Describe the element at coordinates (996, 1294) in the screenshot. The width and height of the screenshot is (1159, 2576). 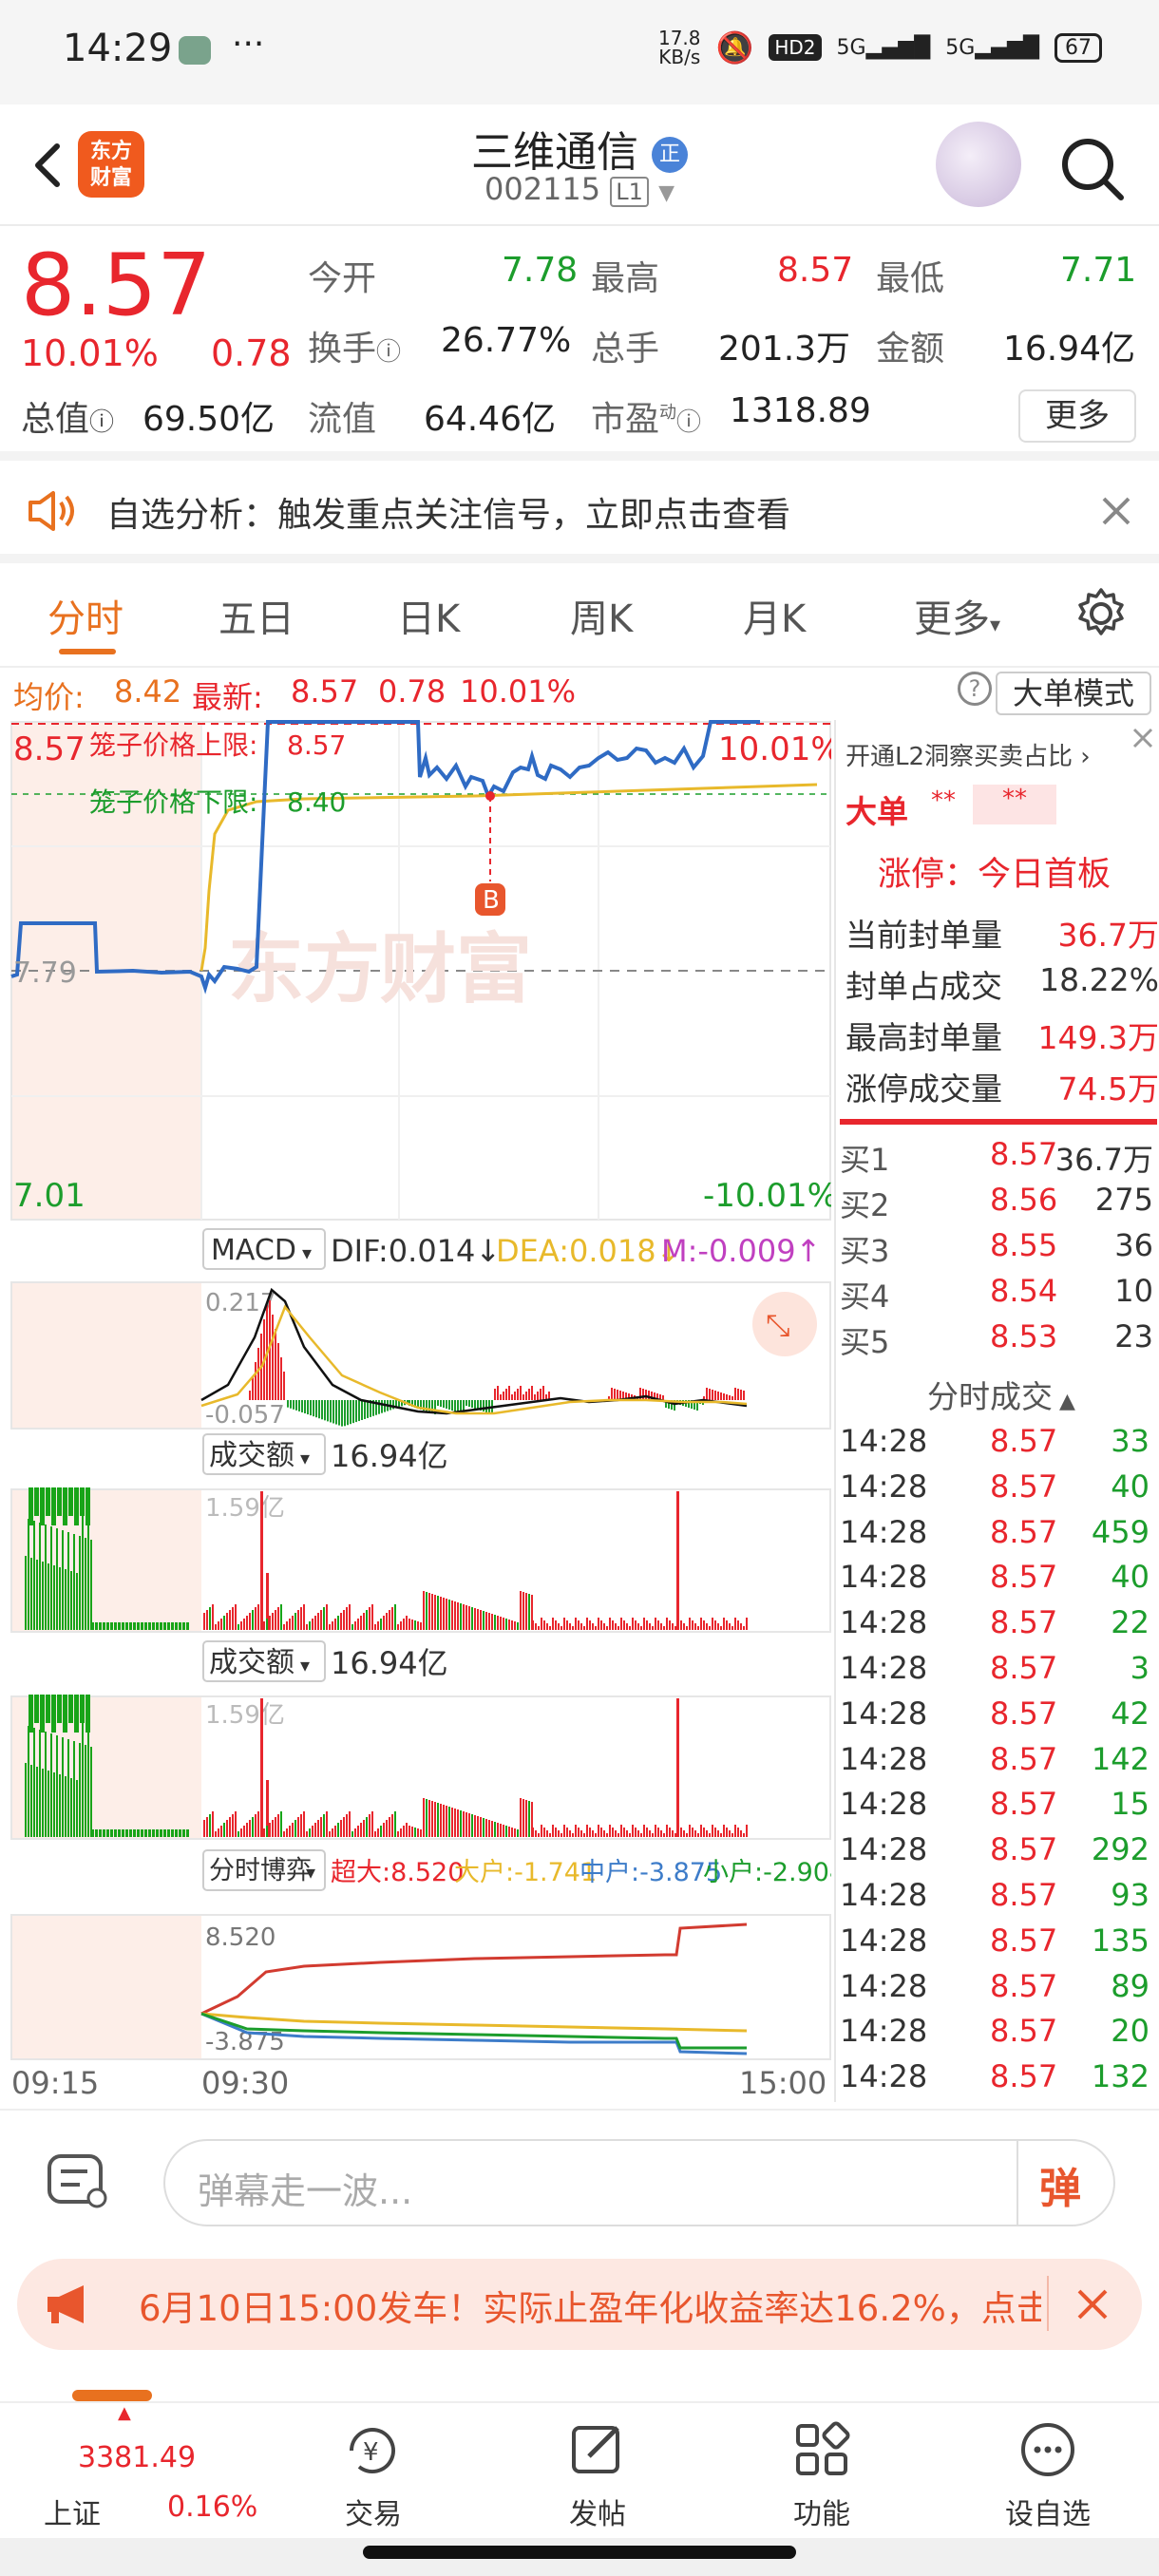
I see `bid-row: 买4 8.54 10` at that location.